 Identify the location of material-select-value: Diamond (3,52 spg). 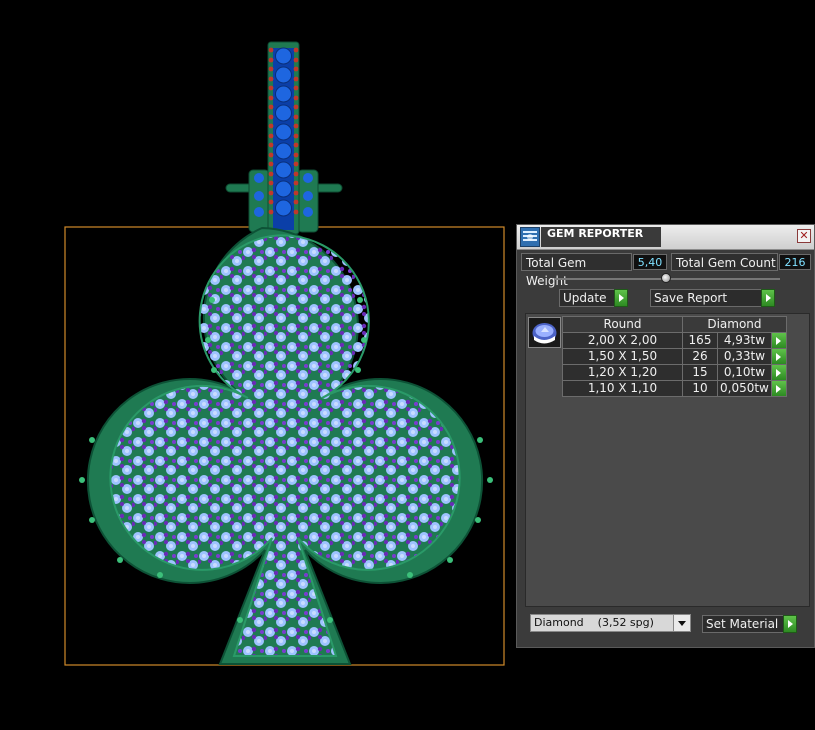
(594, 622).